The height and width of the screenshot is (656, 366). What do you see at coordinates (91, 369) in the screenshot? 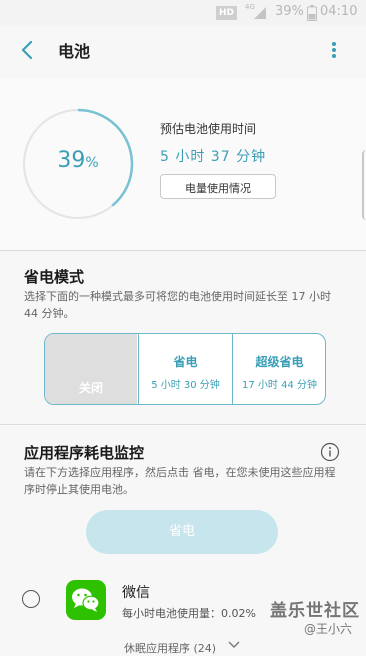
I see `mode-off-option: 关闭` at bounding box center [91, 369].